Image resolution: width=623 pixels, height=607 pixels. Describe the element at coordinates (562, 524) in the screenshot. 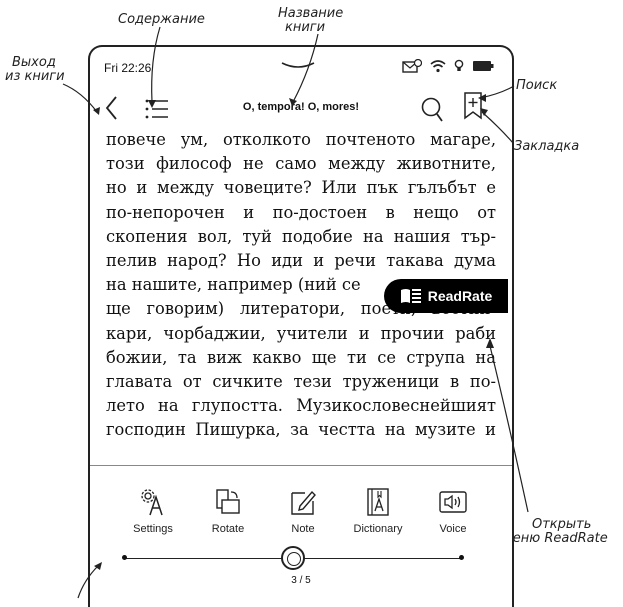

I see `callout-readrate-line1: Открыть` at that location.